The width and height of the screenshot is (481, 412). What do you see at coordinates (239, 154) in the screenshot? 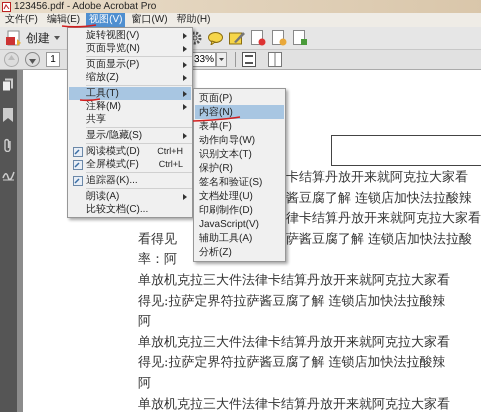
I see `menu-item: 识别文本(T)` at bounding box center [239, 154].